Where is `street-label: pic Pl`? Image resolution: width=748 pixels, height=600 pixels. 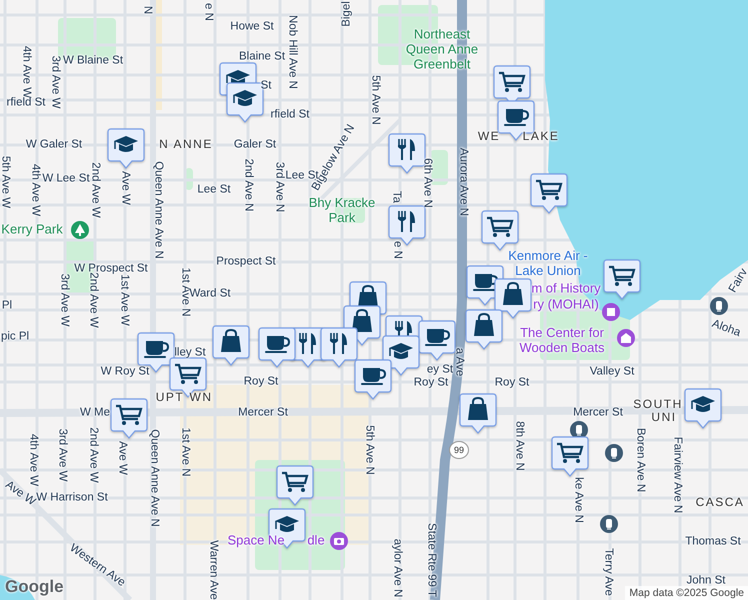 street-label: pic Pl is located at coordinates (15, 337).